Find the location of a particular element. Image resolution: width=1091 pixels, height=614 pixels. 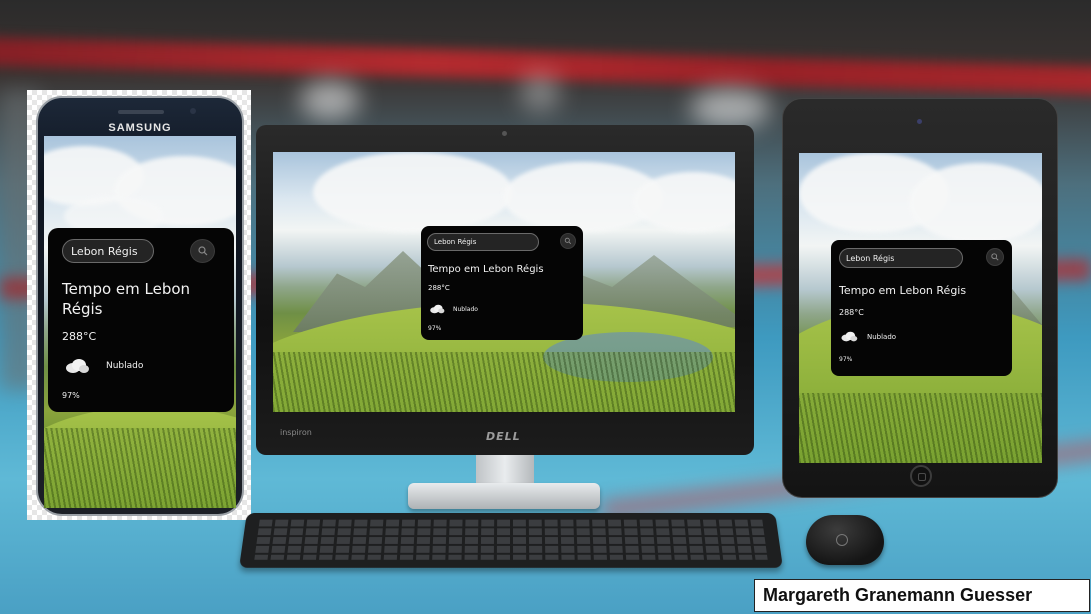

author-name: Margareth Granemann Guesser is located at coordinates (898, 595).